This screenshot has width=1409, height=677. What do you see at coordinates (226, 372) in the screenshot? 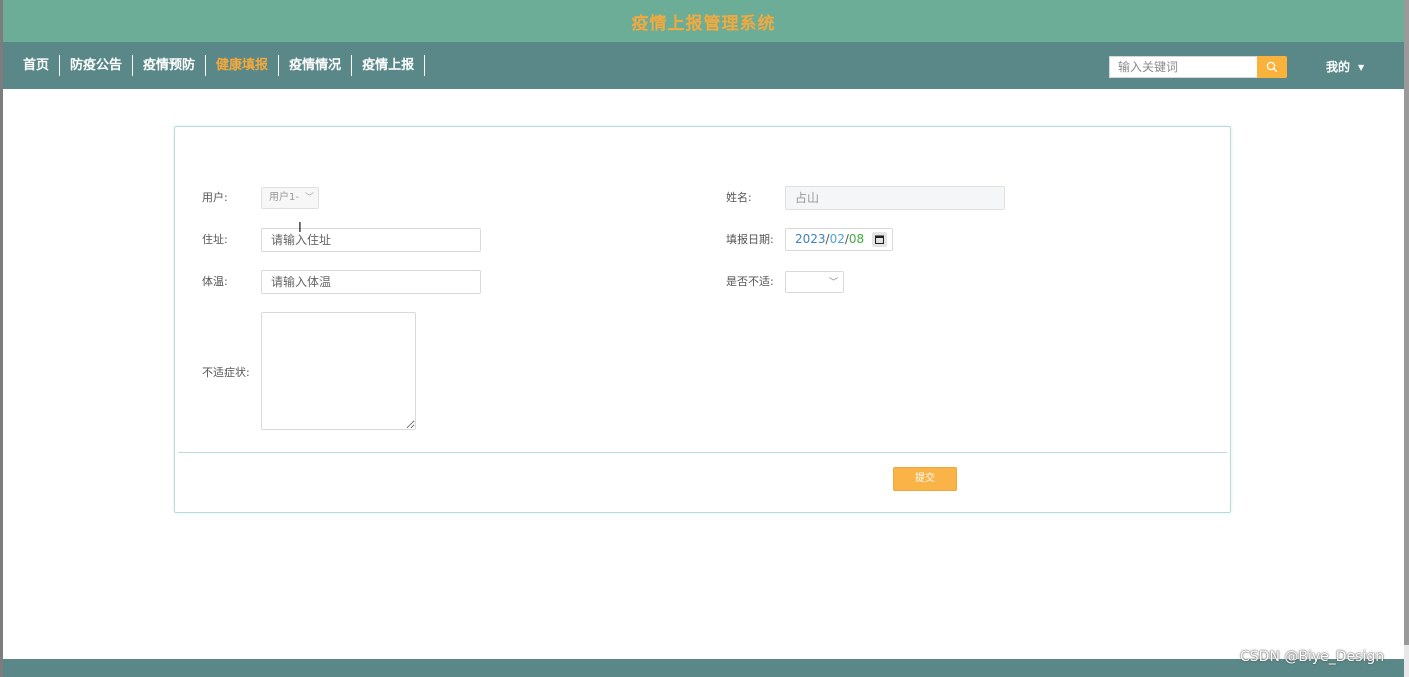
I see `symptoms-label: 不适症状:` at bounding box center [226, 372].